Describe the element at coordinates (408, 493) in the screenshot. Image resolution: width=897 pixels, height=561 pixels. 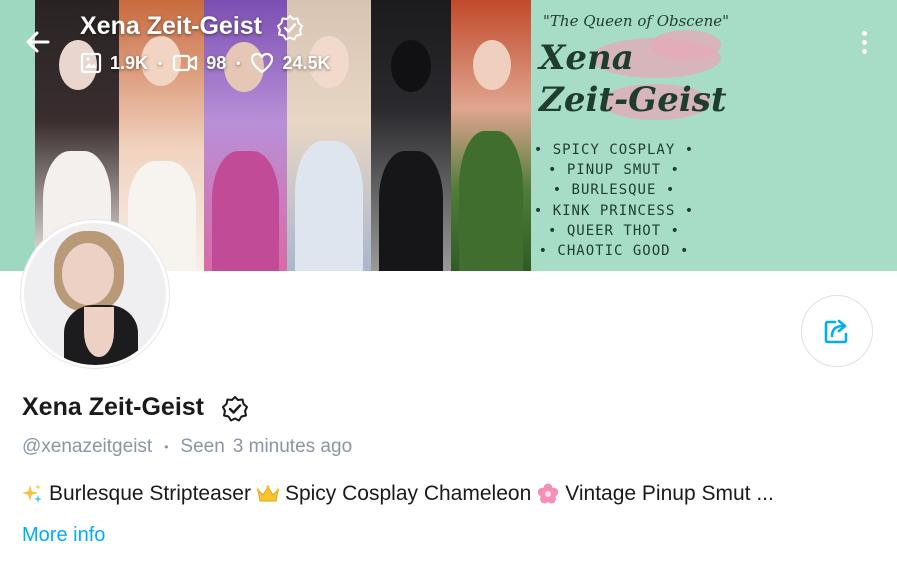
I see `bio-part: Spicy Cosplay Chameleon` at that location.